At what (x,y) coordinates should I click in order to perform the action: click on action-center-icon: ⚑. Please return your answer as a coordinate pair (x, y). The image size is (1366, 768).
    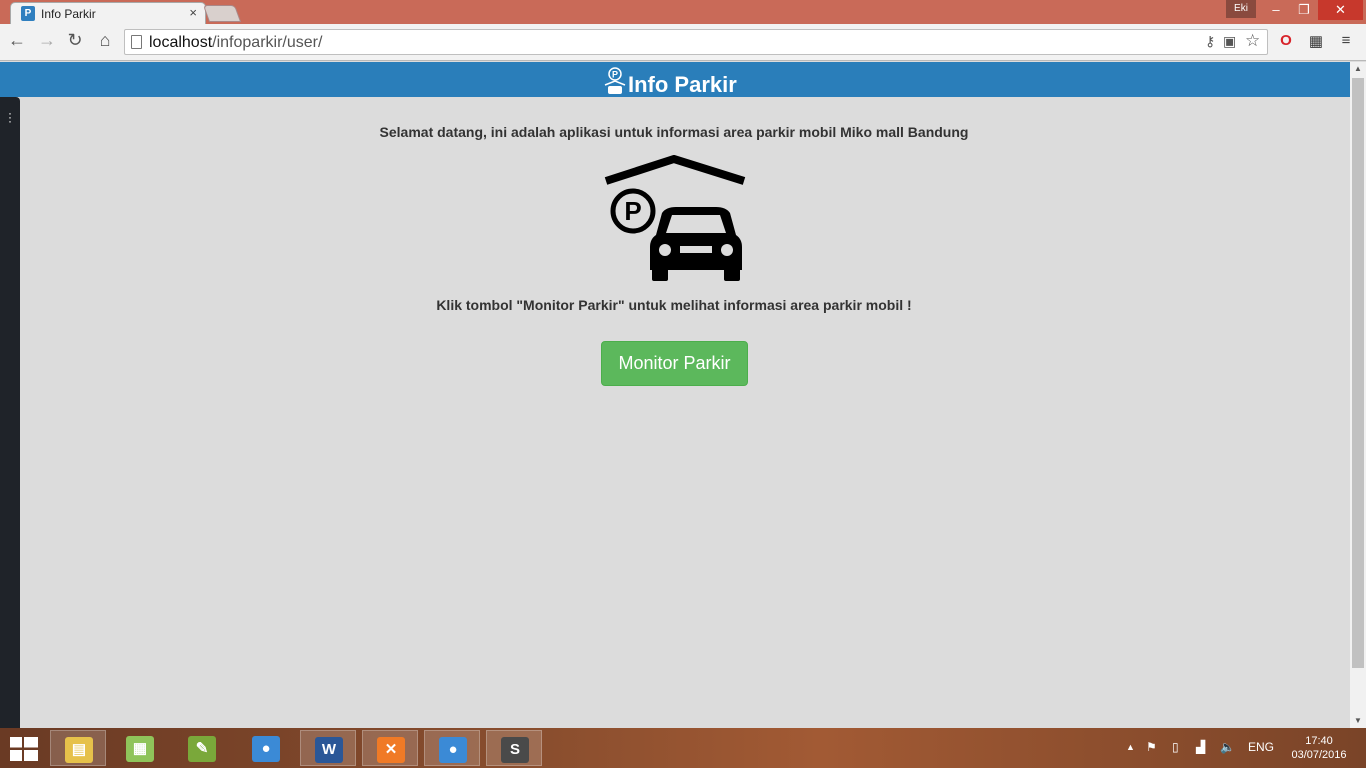
    Looking at the image, I should click on (1151, 747).